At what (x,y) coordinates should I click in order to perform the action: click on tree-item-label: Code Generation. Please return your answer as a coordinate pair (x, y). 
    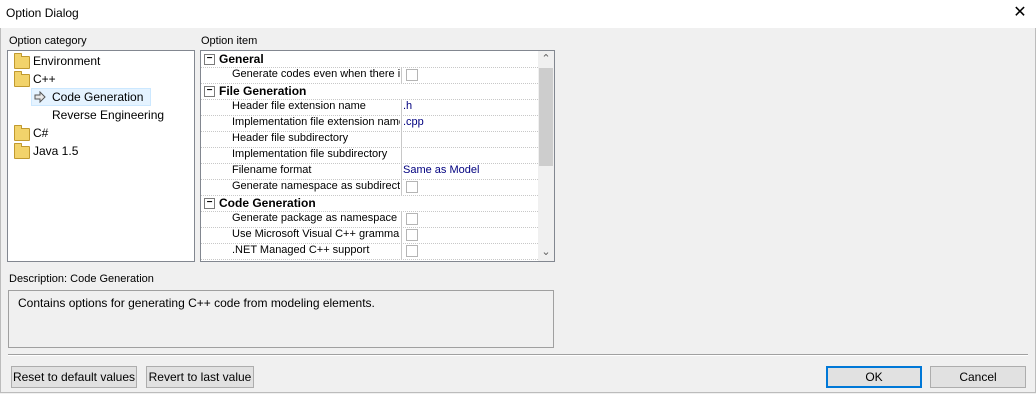
    Looking at the image, I should click on (98, 97).